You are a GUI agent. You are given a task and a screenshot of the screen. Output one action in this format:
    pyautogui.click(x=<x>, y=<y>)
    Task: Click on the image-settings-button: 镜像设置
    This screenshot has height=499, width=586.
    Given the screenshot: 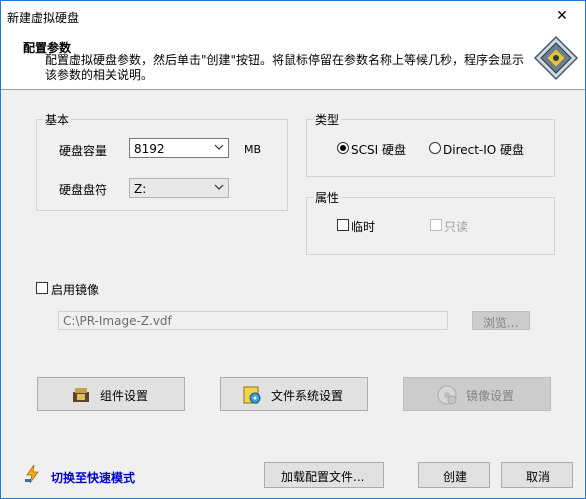 What is the action you would take?
    pyautogui.click(x=477, y=394)
    